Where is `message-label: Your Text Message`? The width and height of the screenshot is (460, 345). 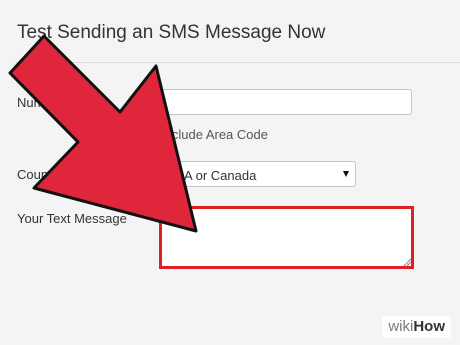
message-label: Your Text Message is located at coordinates (72, 218).